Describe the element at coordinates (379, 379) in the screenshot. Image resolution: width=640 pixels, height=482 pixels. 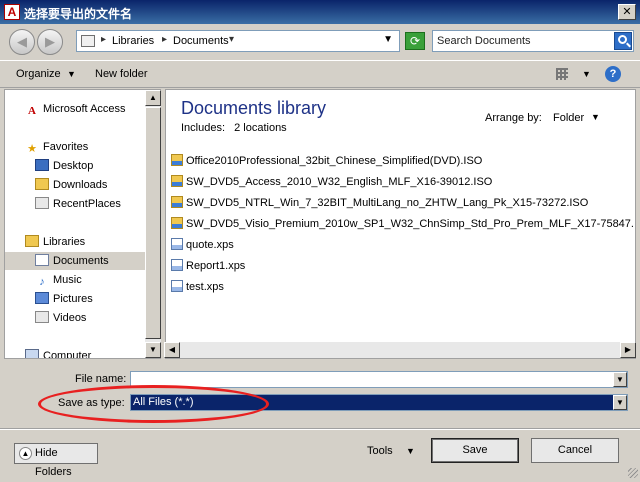
I see `file-name-input` at that location.